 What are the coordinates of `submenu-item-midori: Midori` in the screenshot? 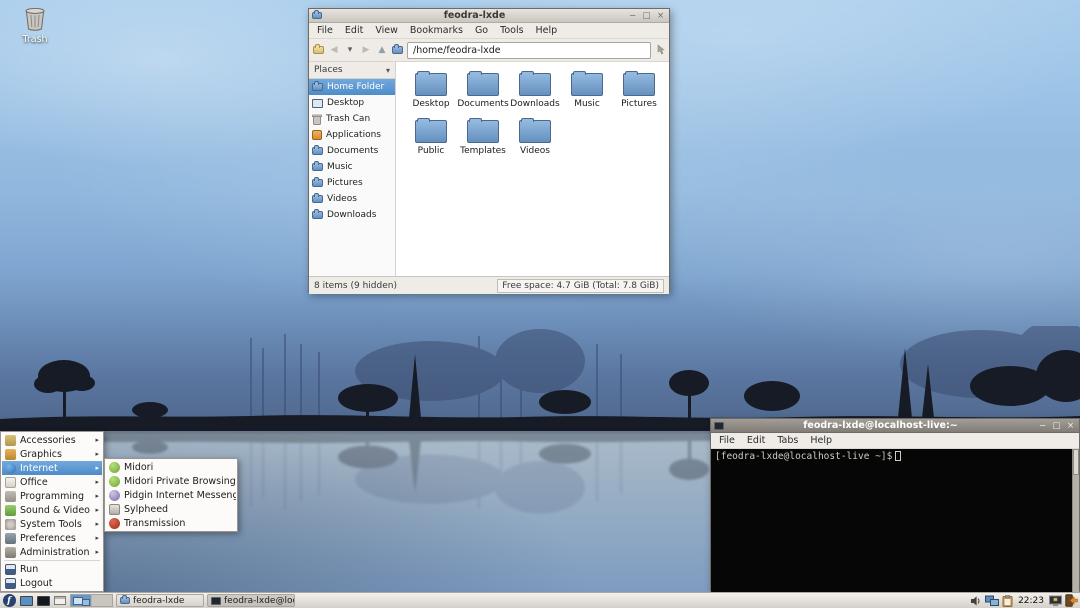 It's located at (171, 467).